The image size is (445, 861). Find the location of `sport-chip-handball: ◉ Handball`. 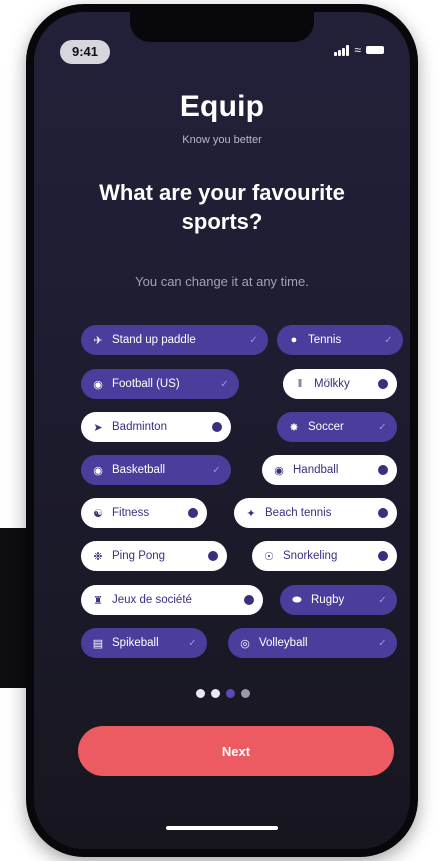

sport-chip-handball: ◉ Handball is located at coordinates (329, 470).